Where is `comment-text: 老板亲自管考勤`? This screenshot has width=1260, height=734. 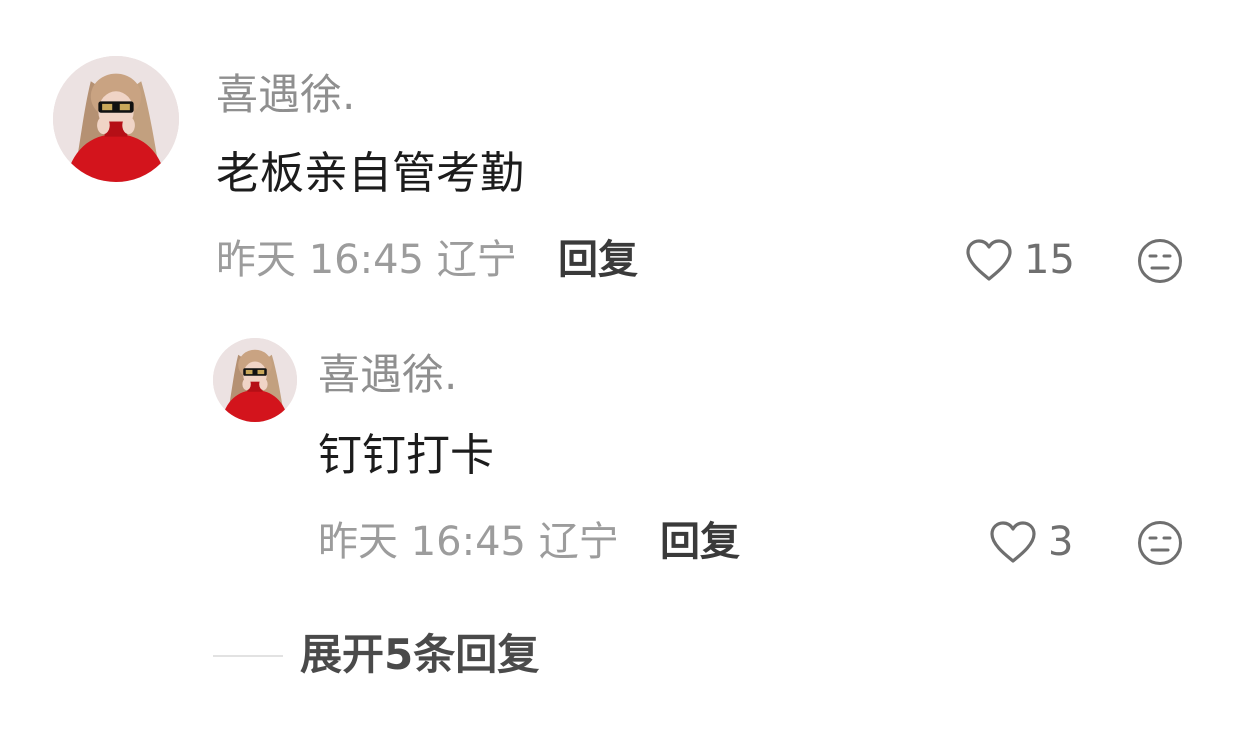
comment-text: 老板亲自管考勤 is located at coordinates (370, 173).